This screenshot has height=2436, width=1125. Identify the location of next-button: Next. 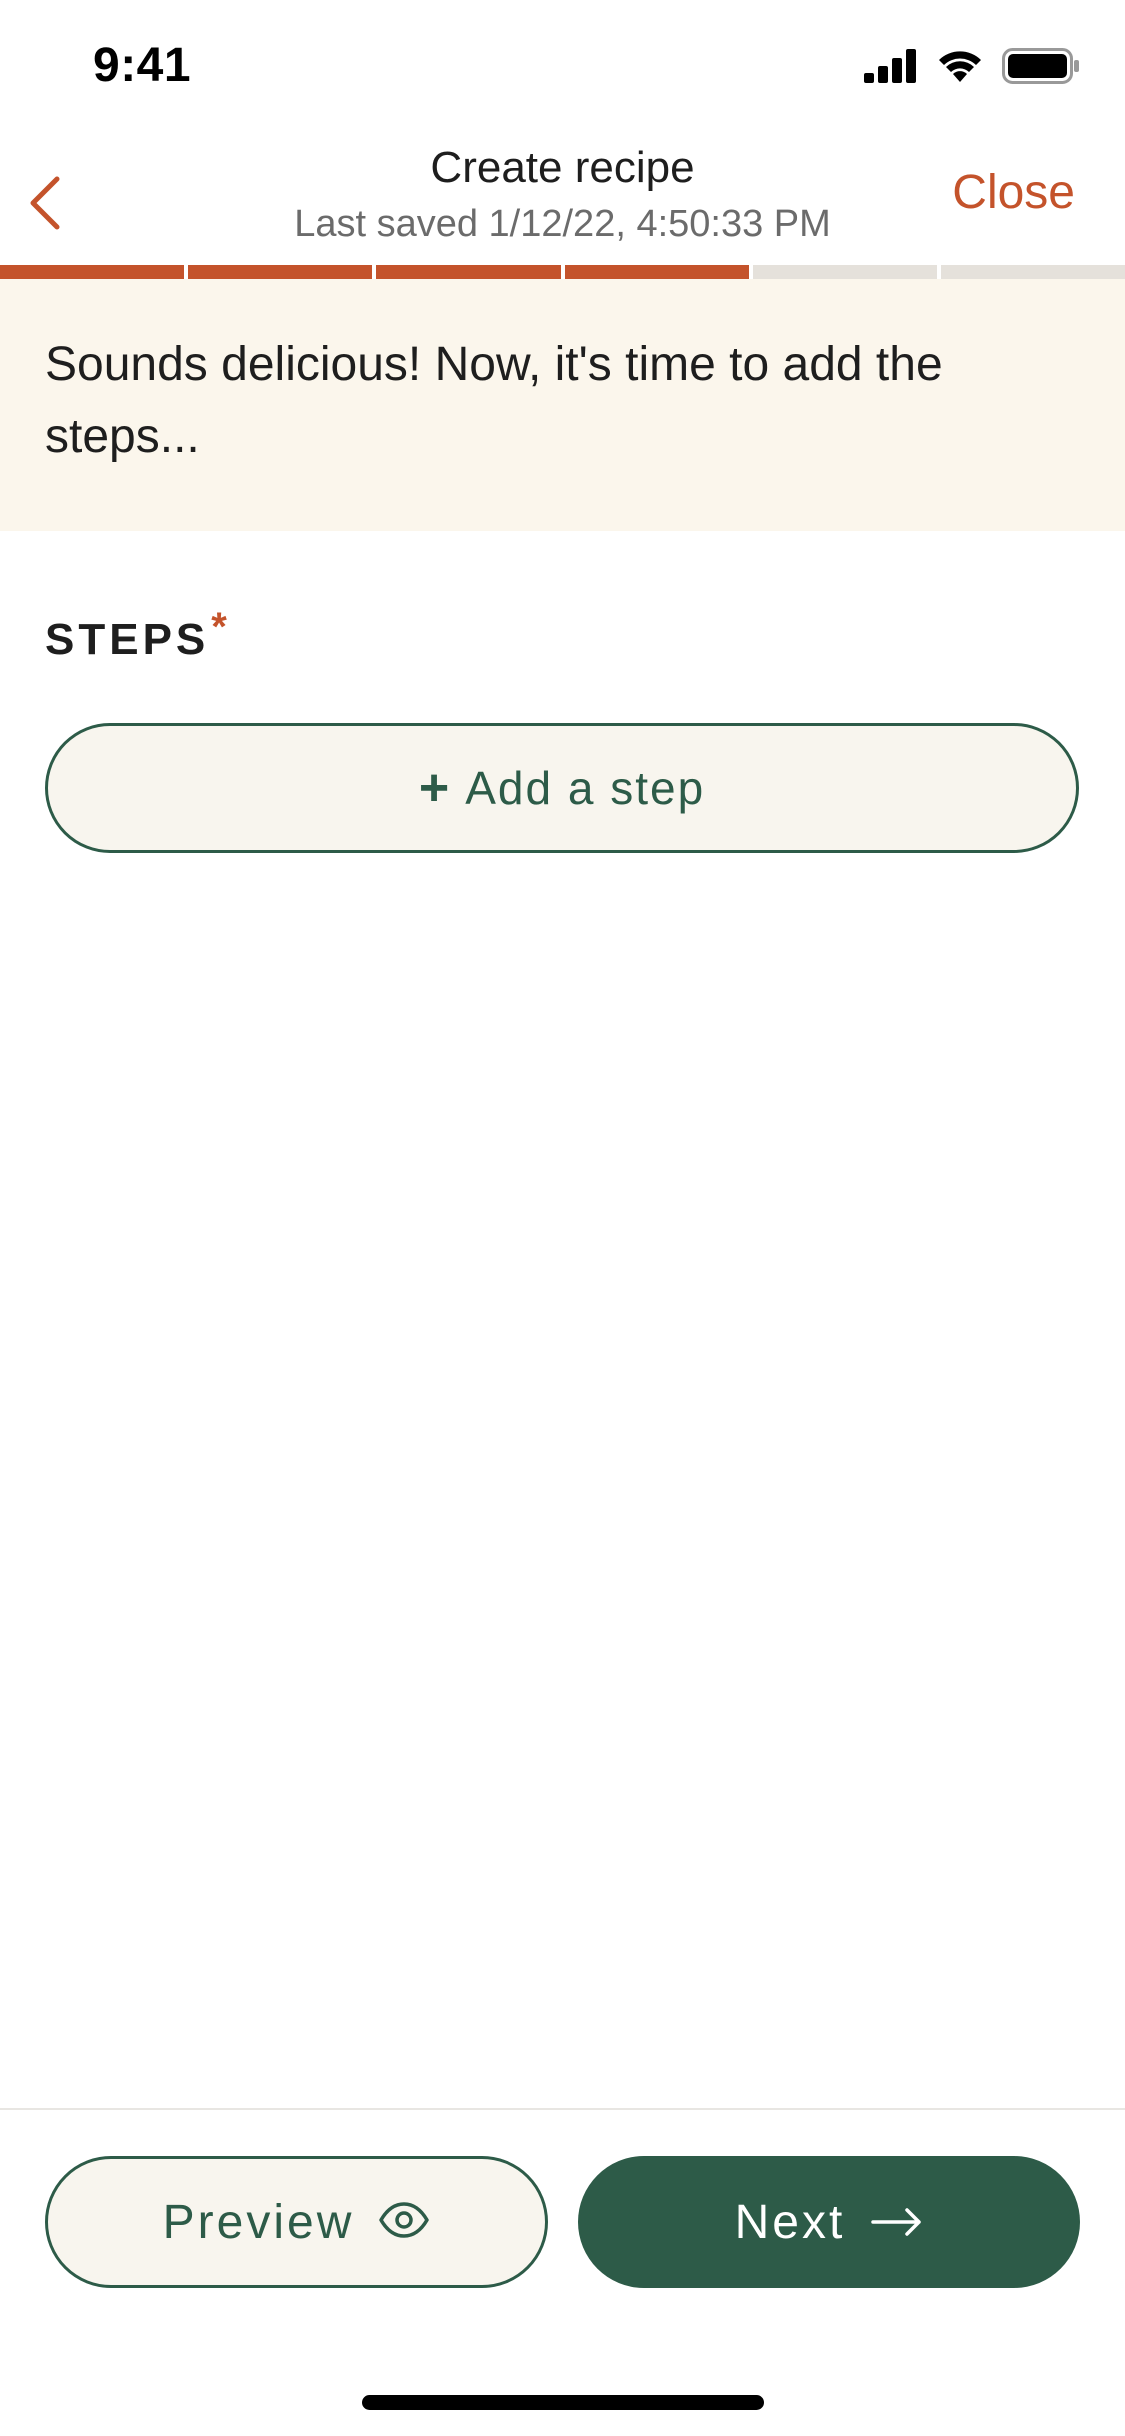
(829, 2222).